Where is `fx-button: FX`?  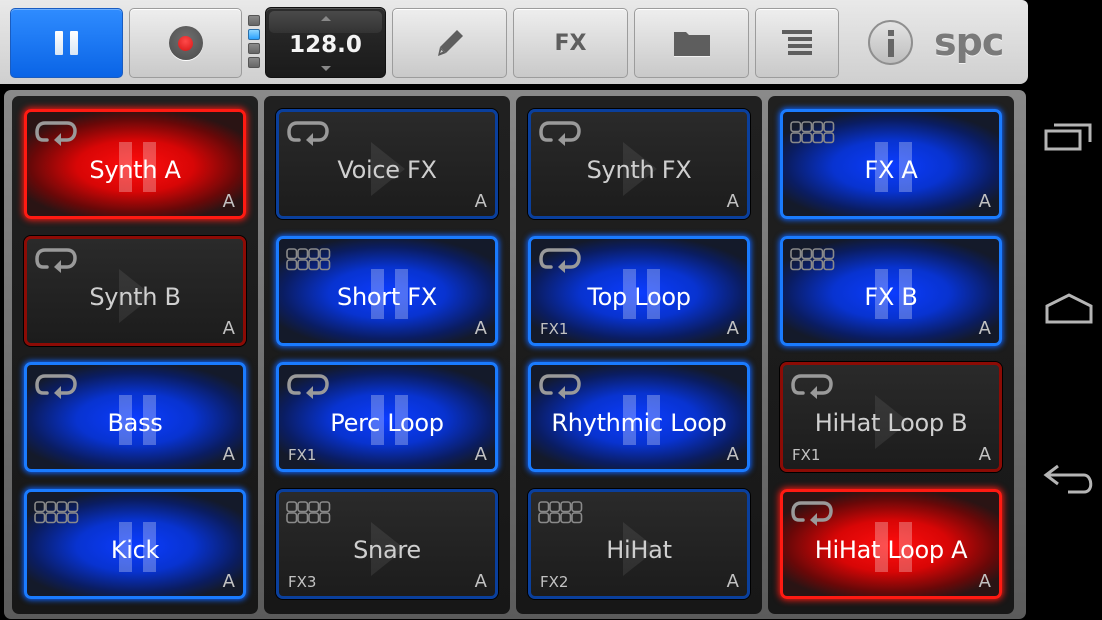 fx-button: FX is located at coordinates (570, 43).